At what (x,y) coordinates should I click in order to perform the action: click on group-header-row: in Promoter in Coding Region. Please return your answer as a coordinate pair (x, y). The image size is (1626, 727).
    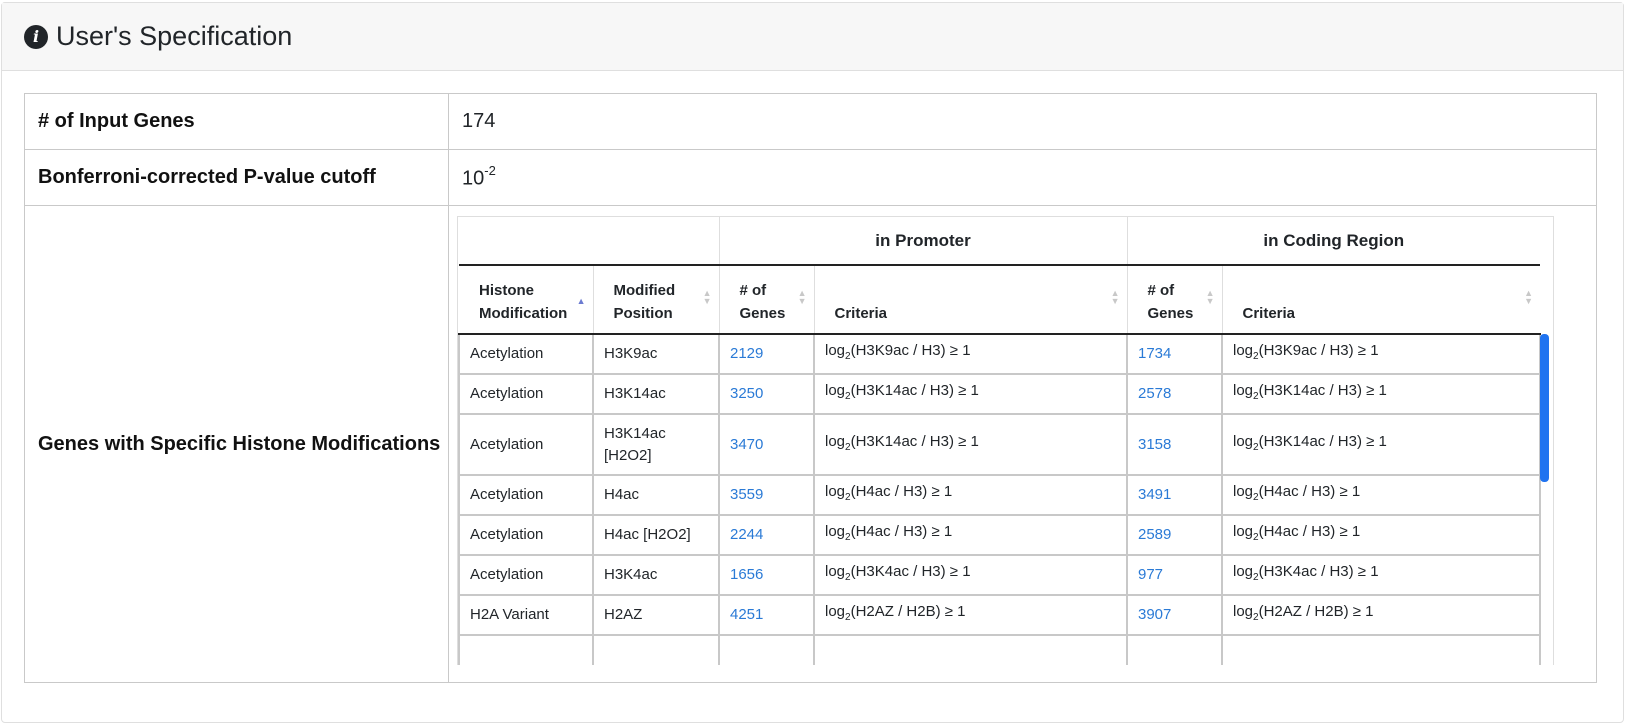
    Looking at the image, I should click on (1000, 241).